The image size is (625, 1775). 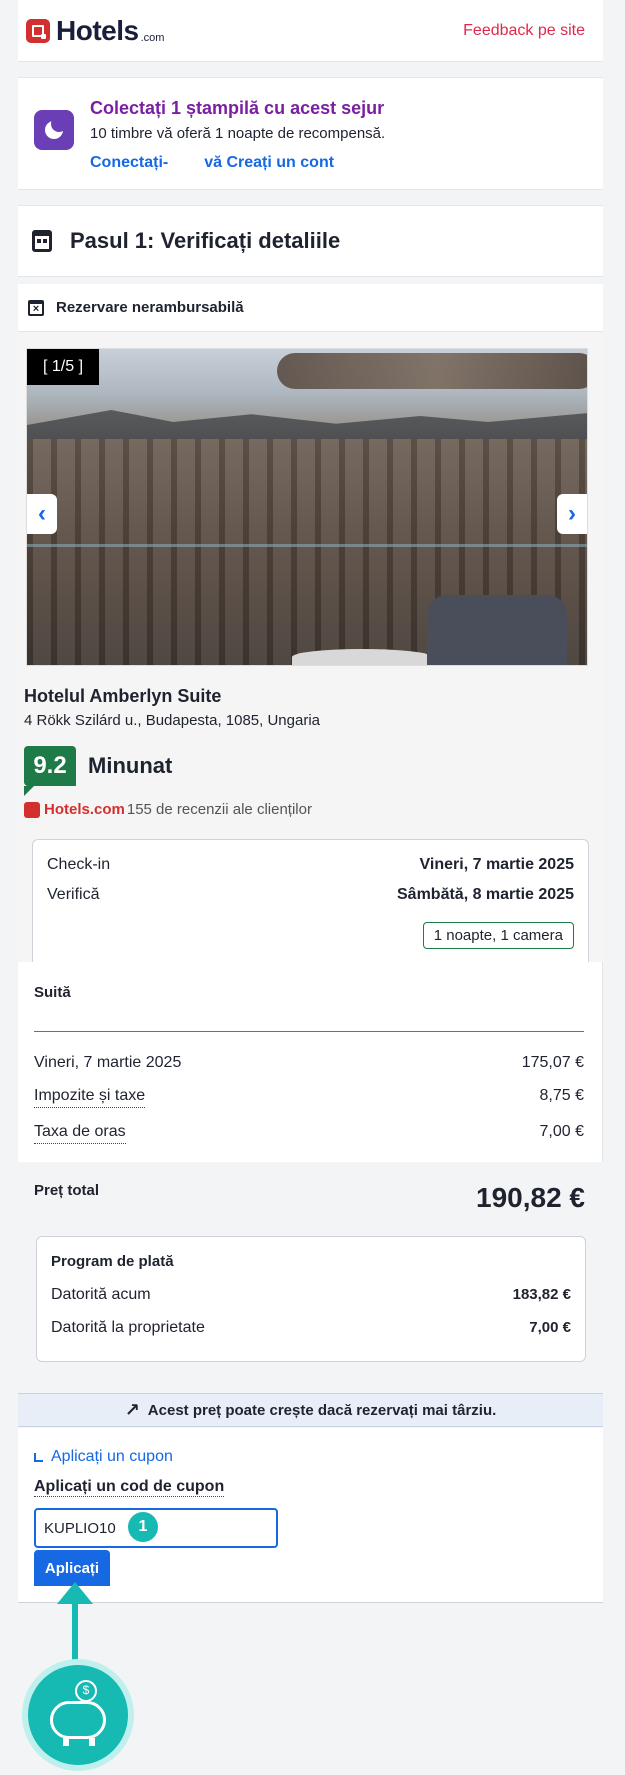 I want to click on city-tax-tooltip: Taxa de oras, so click(x=80, y=1133).